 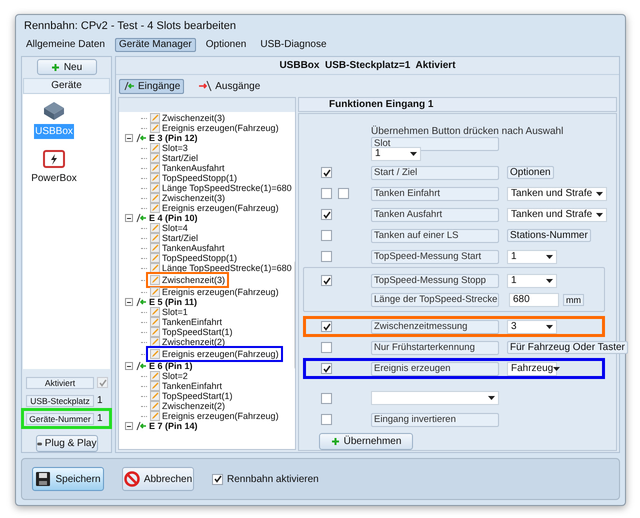 What do you see at coordinates (435, 215) in the screenshot?
I see `field-label: Tanken Ausfahrt` at bounding box center [435, 215].